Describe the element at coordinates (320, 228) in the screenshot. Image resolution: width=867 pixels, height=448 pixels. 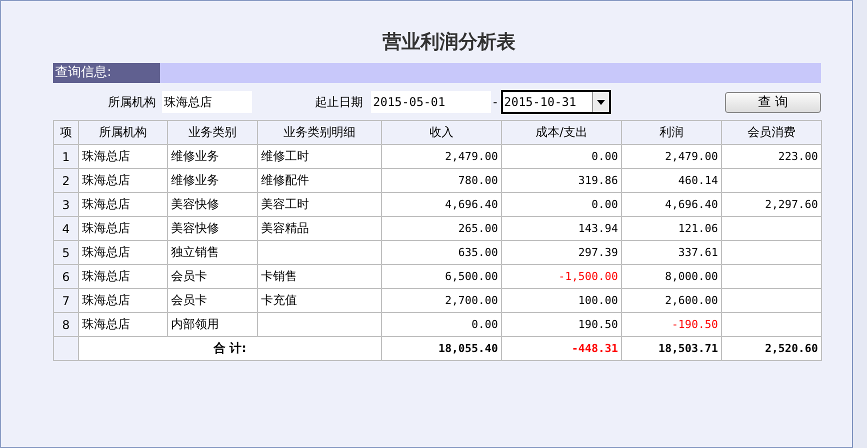
I see `table-cell: 美容精品` at that location.